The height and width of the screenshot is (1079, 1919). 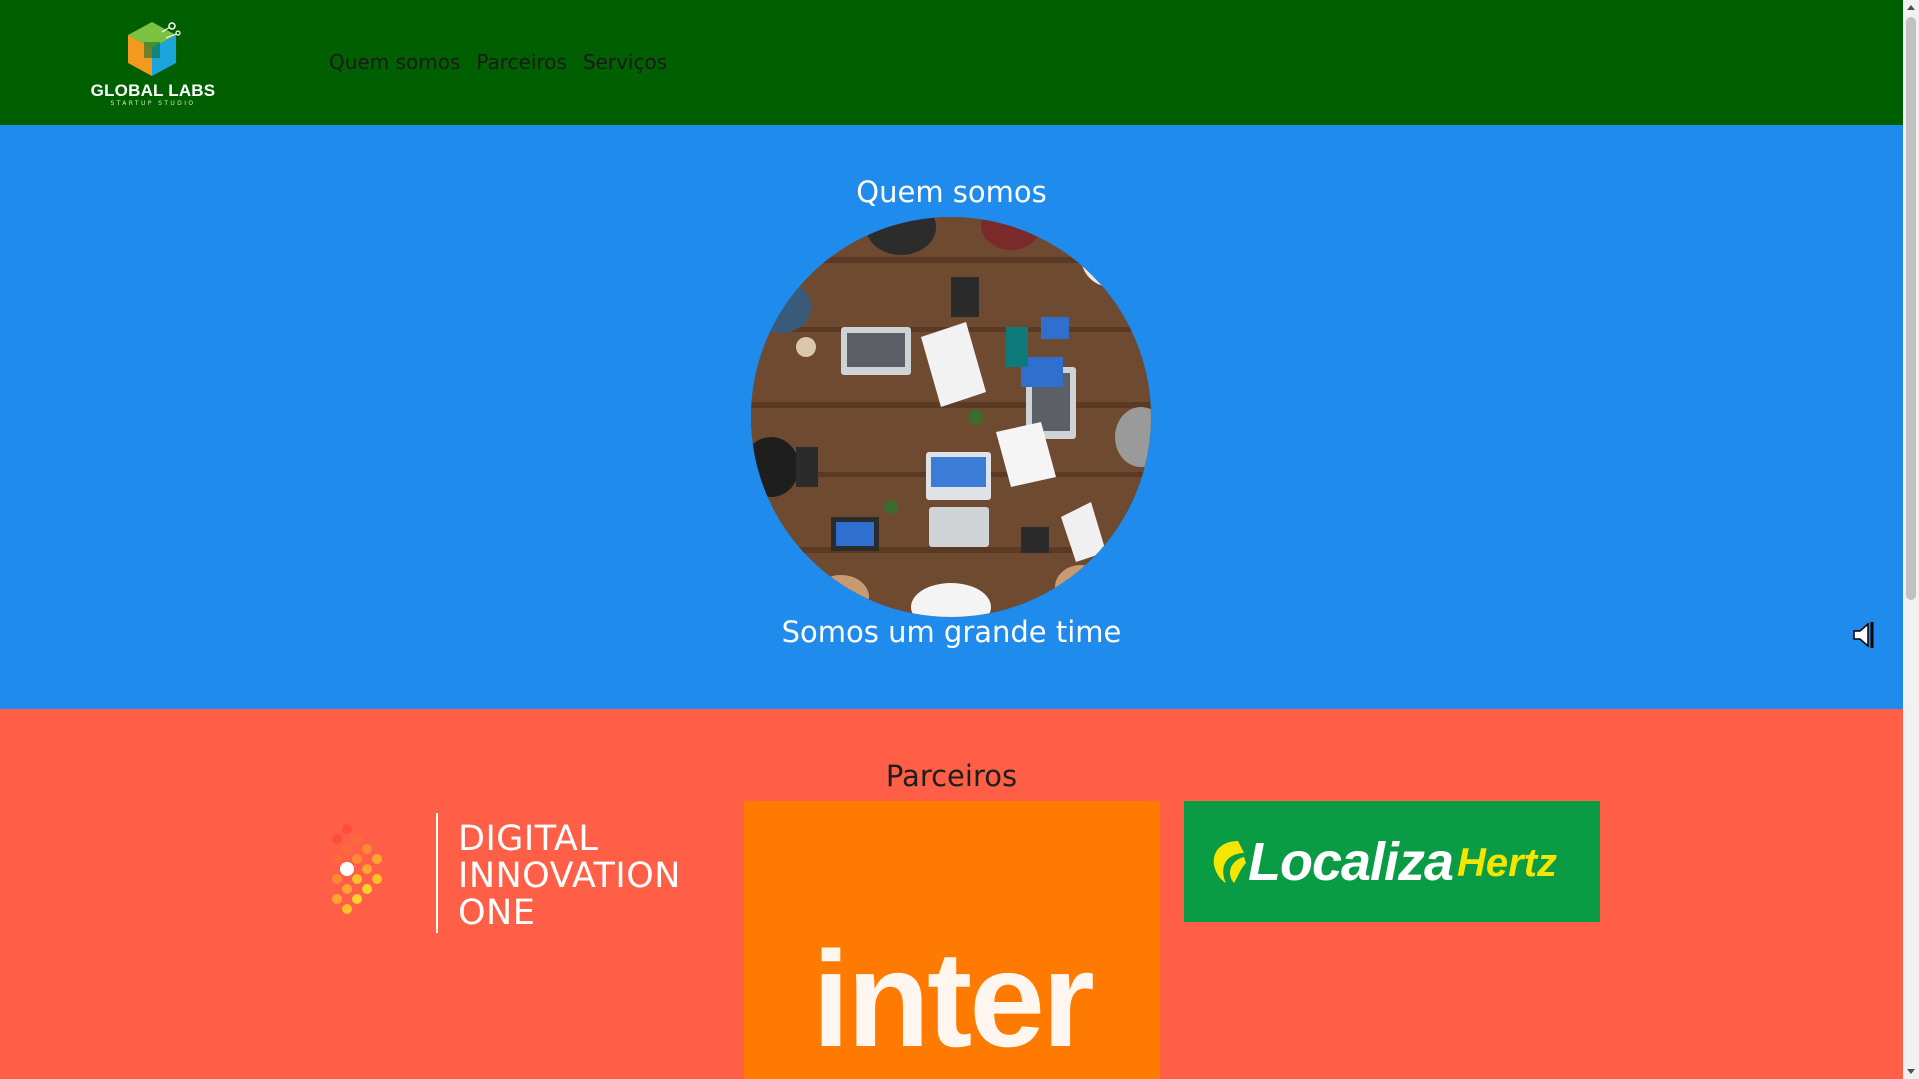 I want to click on partner-digital-innovation-one: DIGITAL INNOVATION ONE, so click(x=512, y=875).